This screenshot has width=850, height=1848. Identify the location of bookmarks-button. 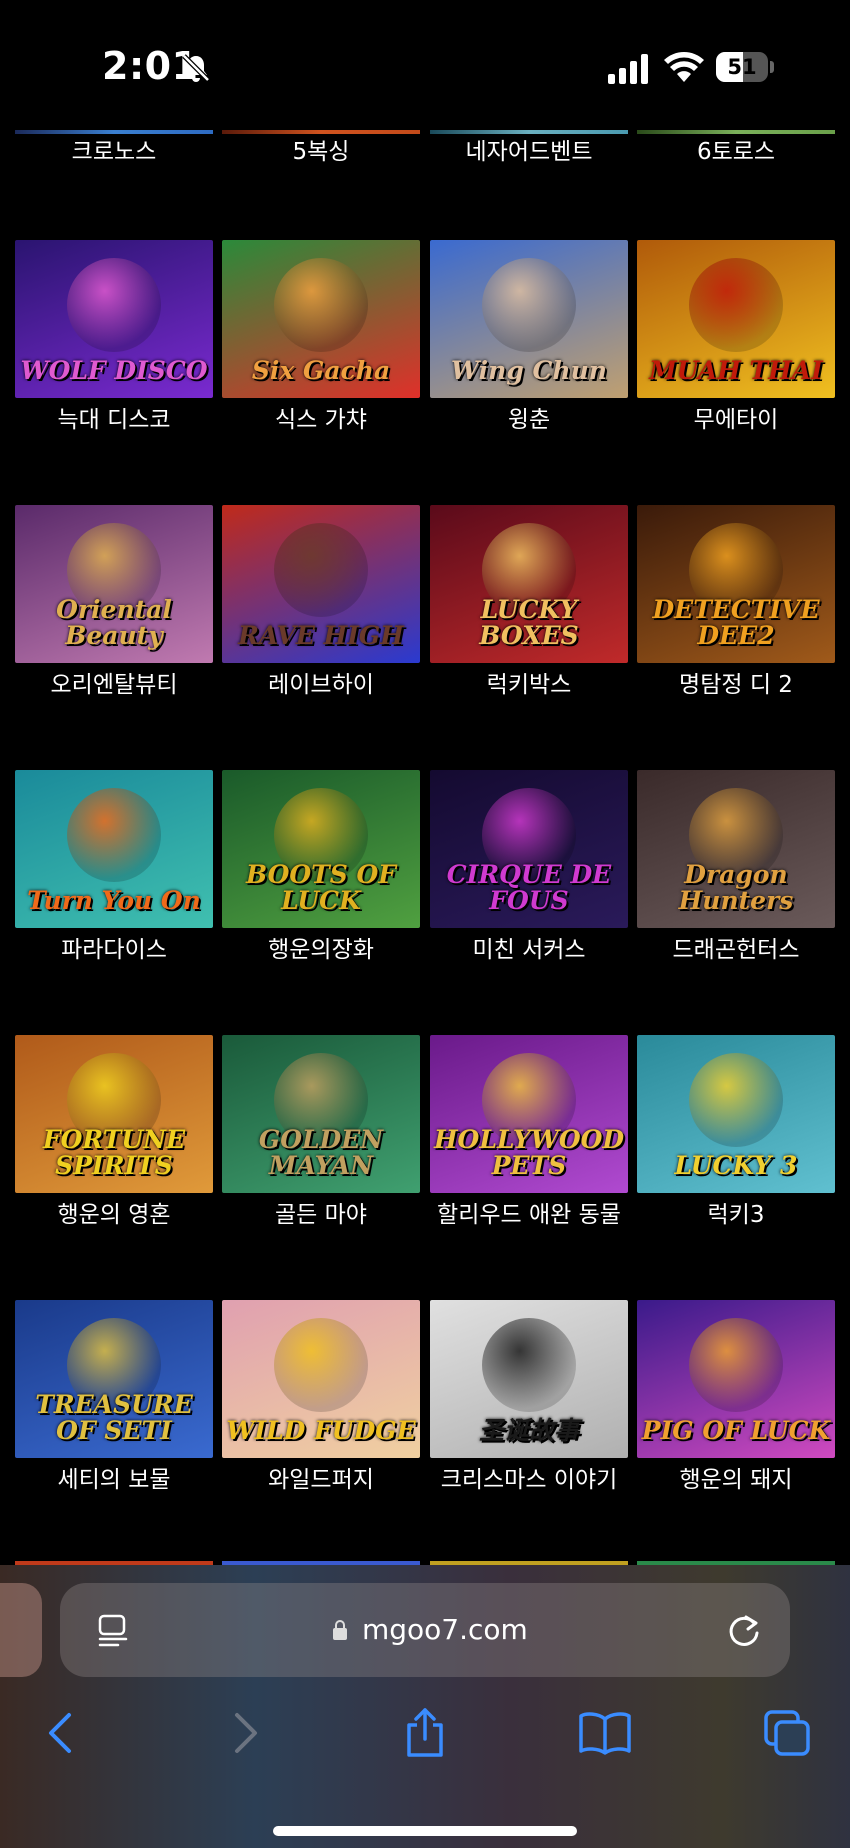
(605, 1733).